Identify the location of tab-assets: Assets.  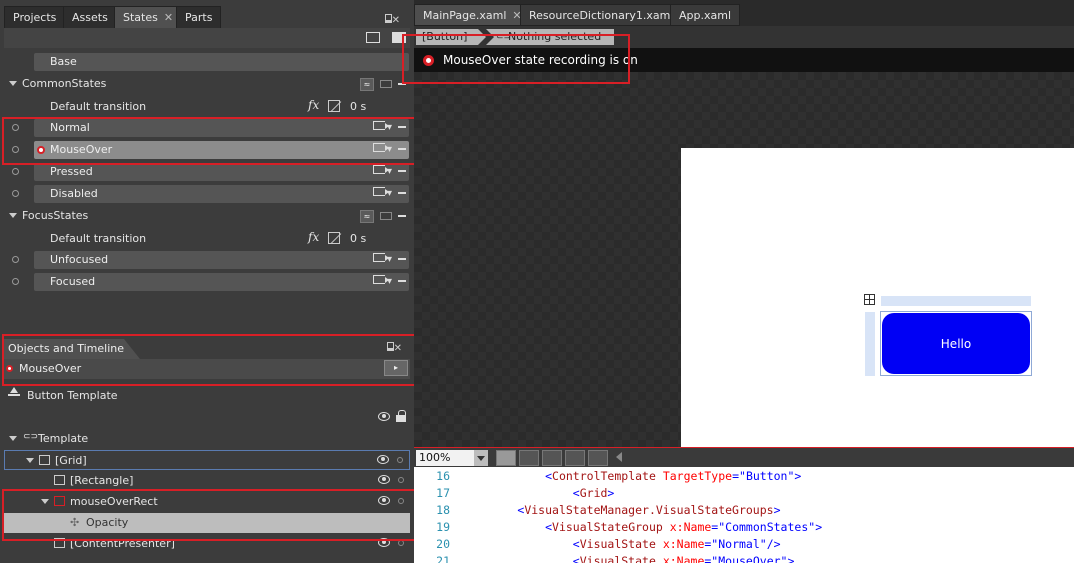
(90, 17).